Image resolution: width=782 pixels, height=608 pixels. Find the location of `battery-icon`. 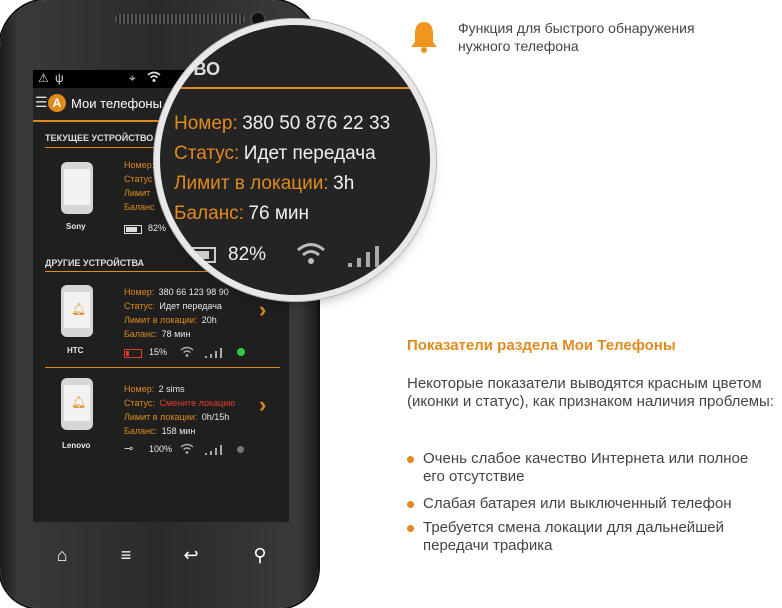

battery-icon is located at coordinates (133, 229).